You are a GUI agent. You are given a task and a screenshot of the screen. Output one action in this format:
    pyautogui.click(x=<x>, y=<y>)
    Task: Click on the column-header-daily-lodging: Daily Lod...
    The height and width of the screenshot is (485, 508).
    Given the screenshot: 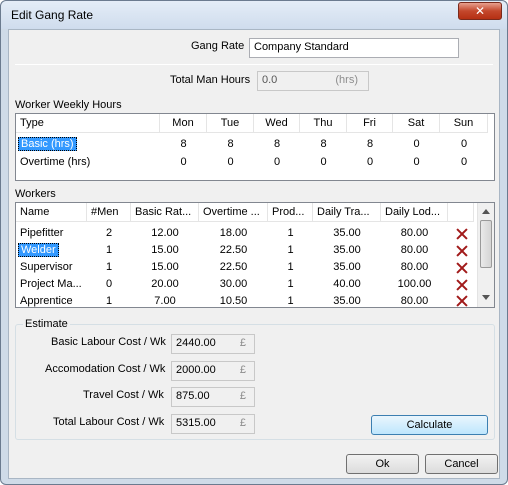 What is the action you would take?
    pyautogui.click(x=414, y=212)
    